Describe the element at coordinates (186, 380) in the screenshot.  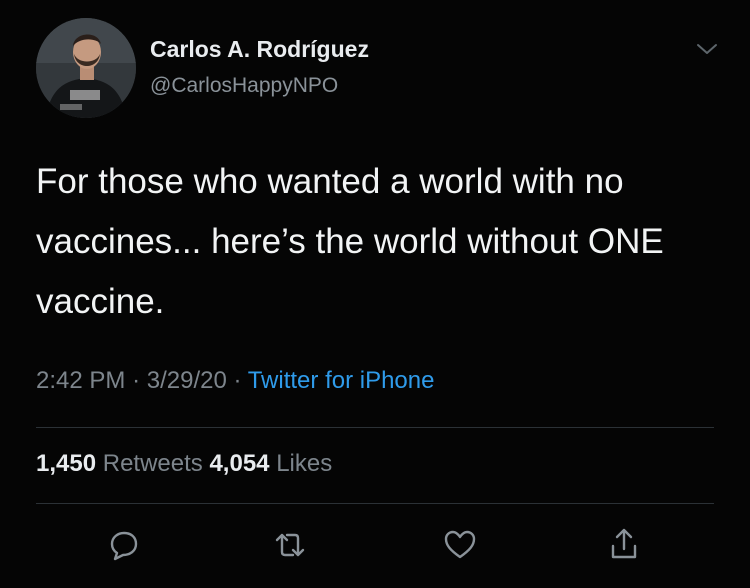
I see `tweet-date: 3/29/20` at that location.